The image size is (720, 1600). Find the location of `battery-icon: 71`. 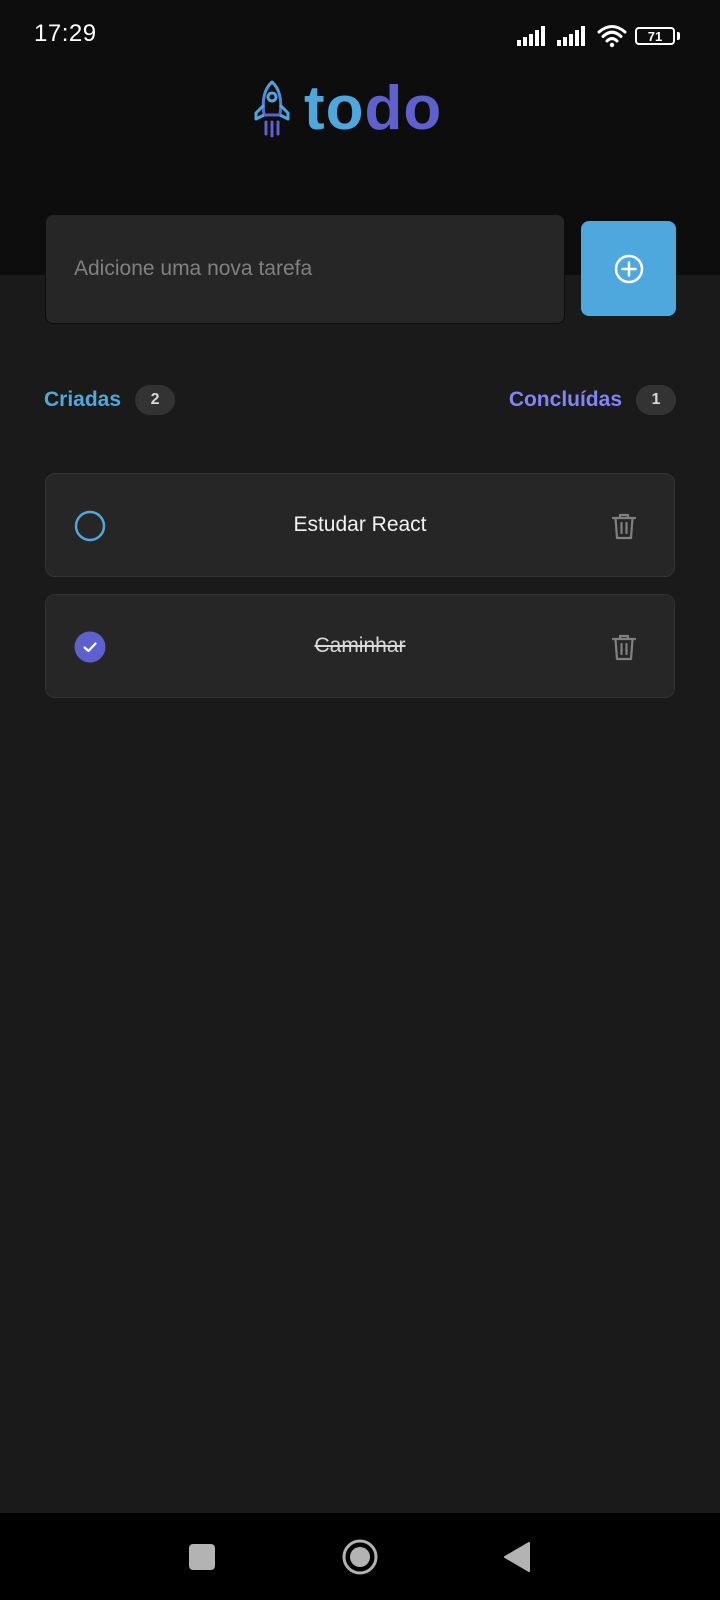

battery-icon: 71 is located at coordinates (655, 36).